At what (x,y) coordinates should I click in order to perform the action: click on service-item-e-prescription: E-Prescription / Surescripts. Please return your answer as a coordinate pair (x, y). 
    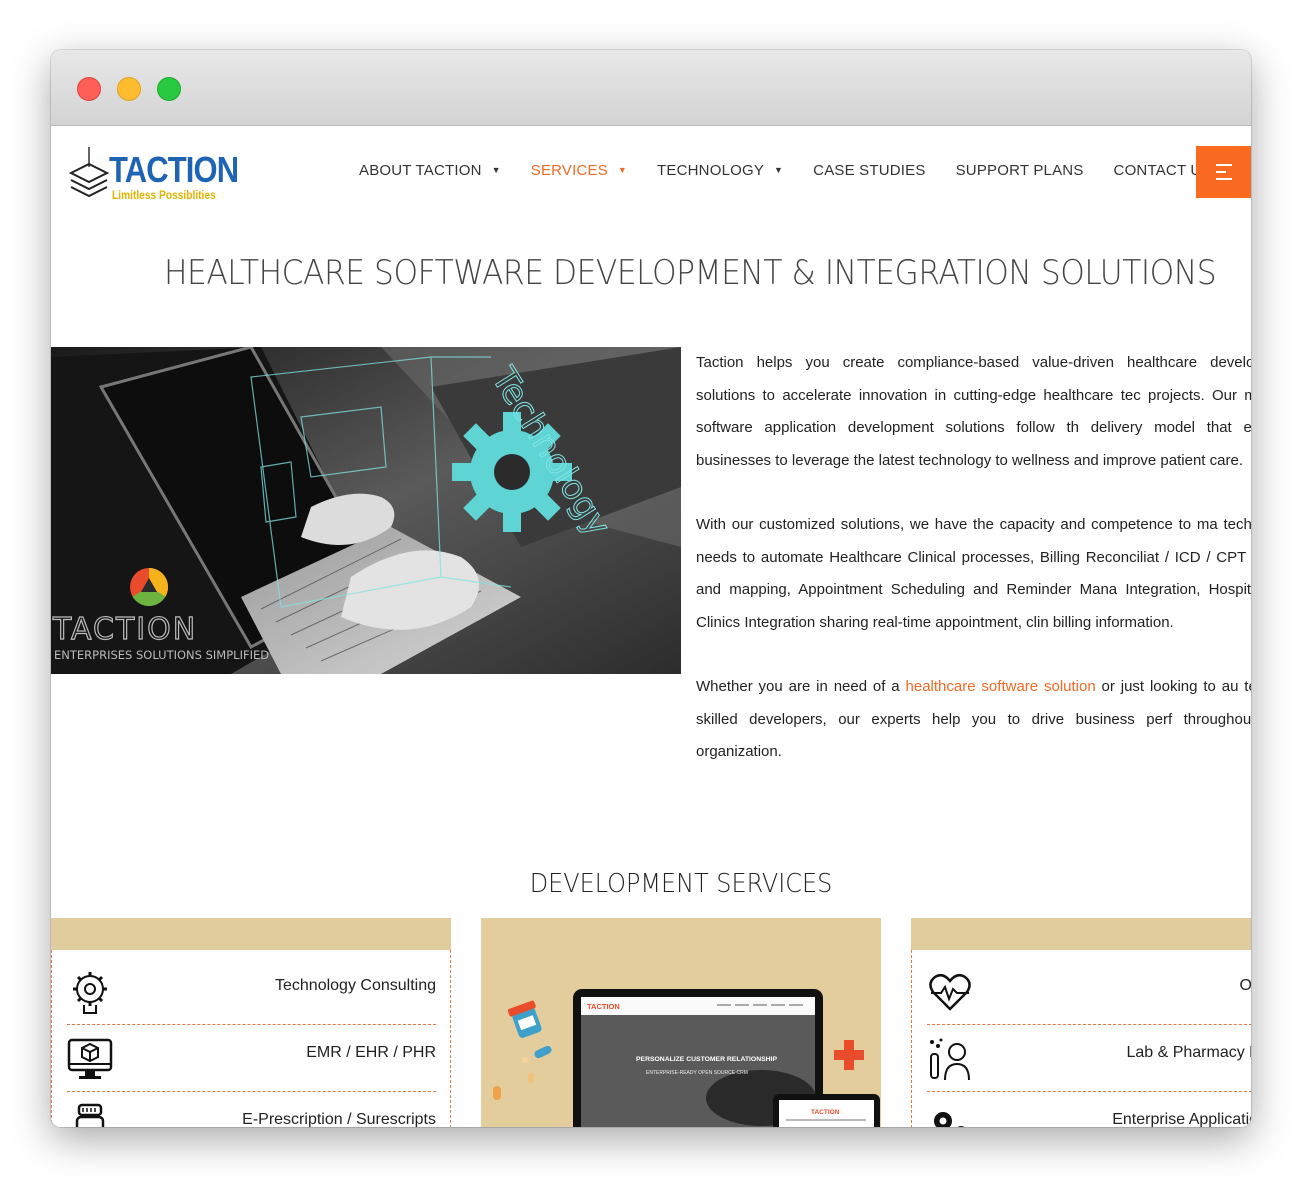
    Looking at the image, I should click on (251, 1109).